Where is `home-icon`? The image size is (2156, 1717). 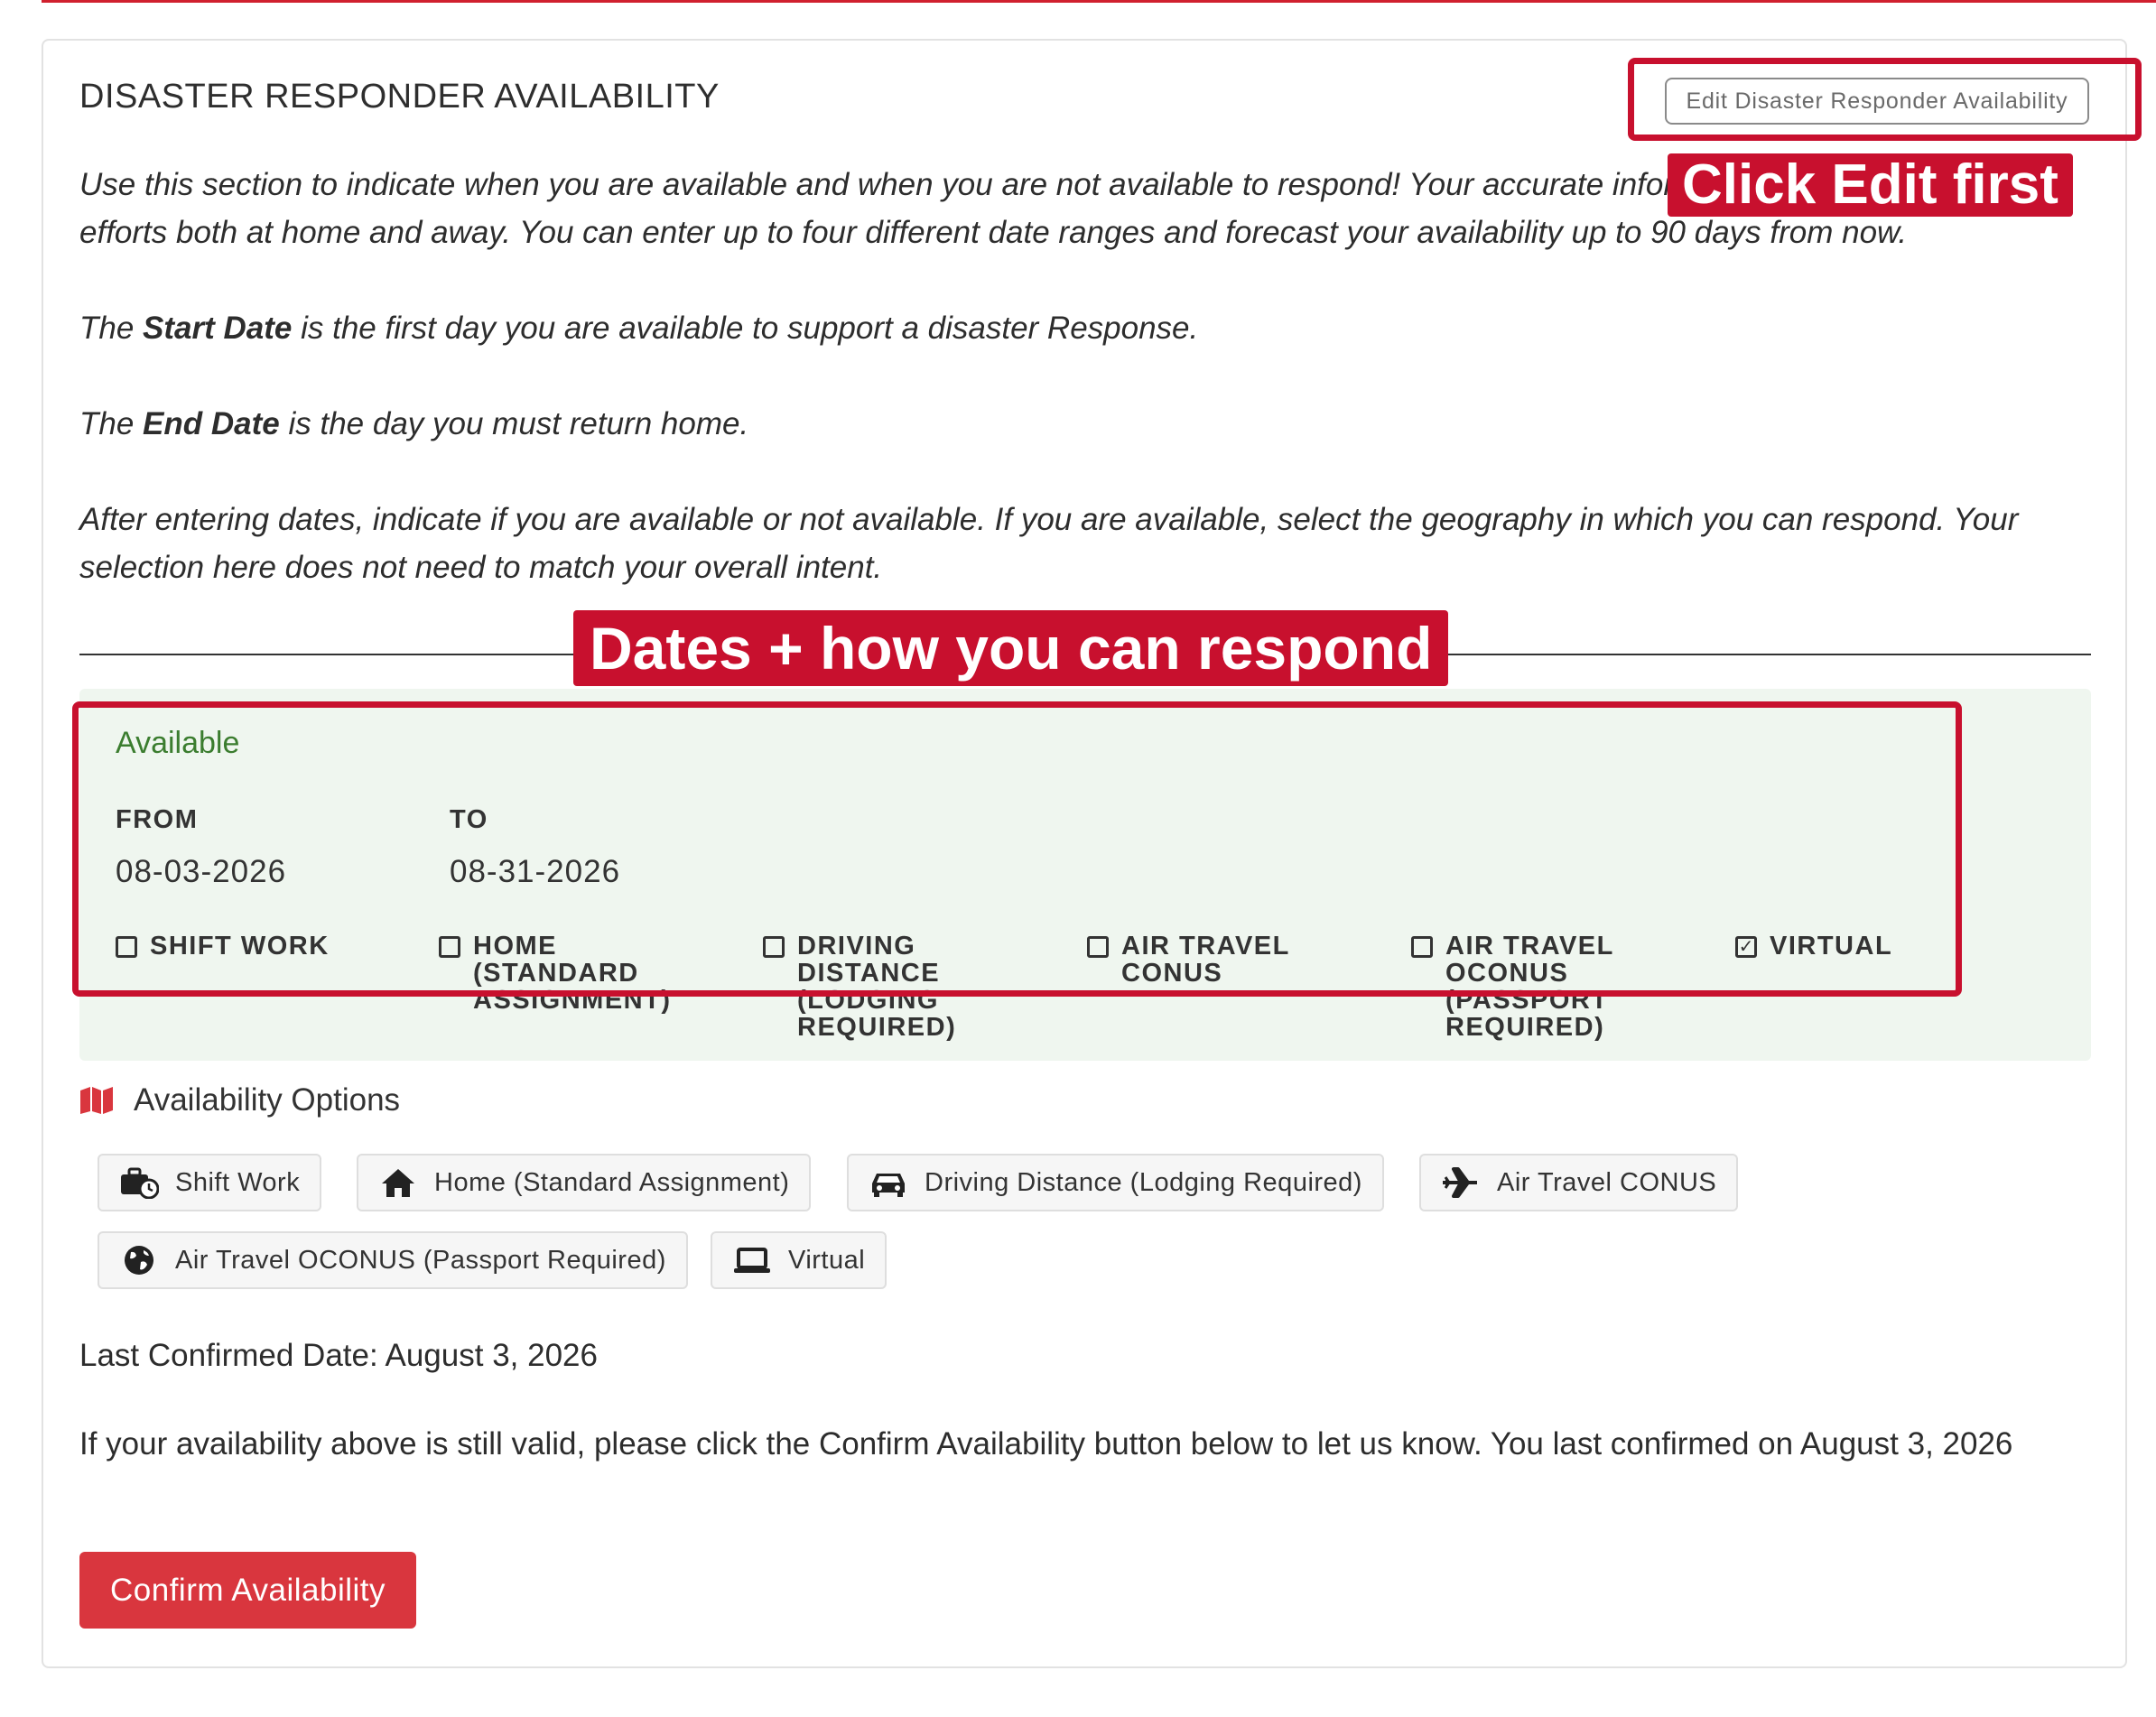 home-icon is located at coordinates (398, 1183).